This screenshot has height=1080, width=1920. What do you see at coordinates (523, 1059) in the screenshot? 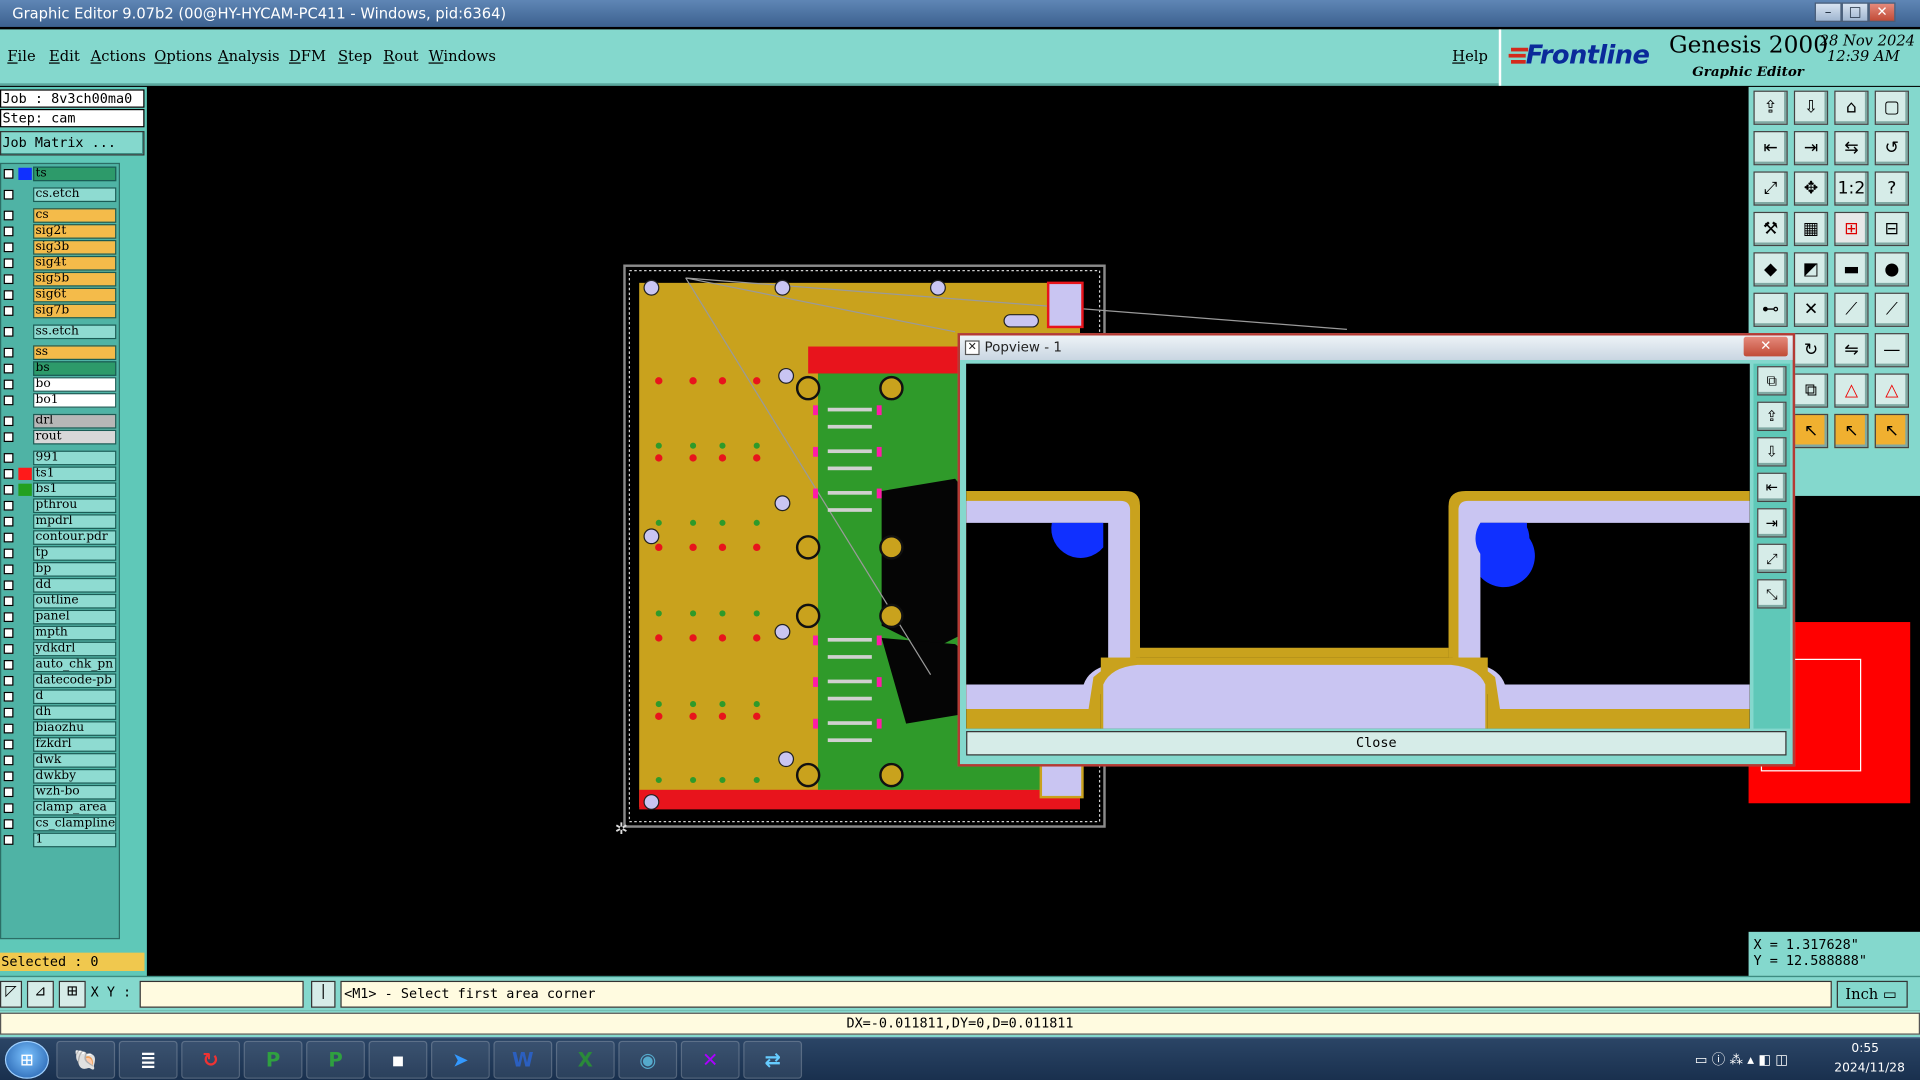
I see `word-icon: W` at bounding box center [523, 1059].